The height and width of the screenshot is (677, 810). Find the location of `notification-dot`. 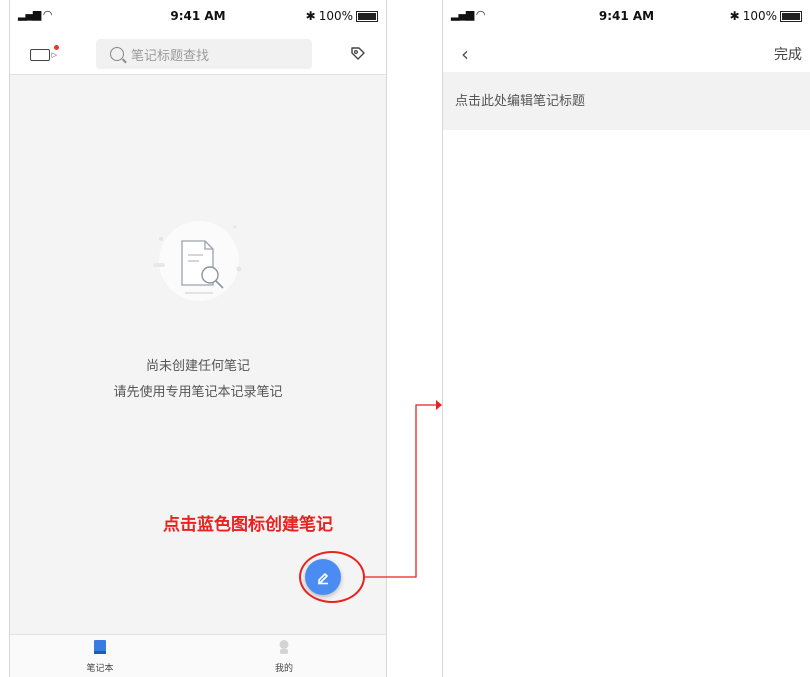

notification-dot is located at coordinates (56, 47).